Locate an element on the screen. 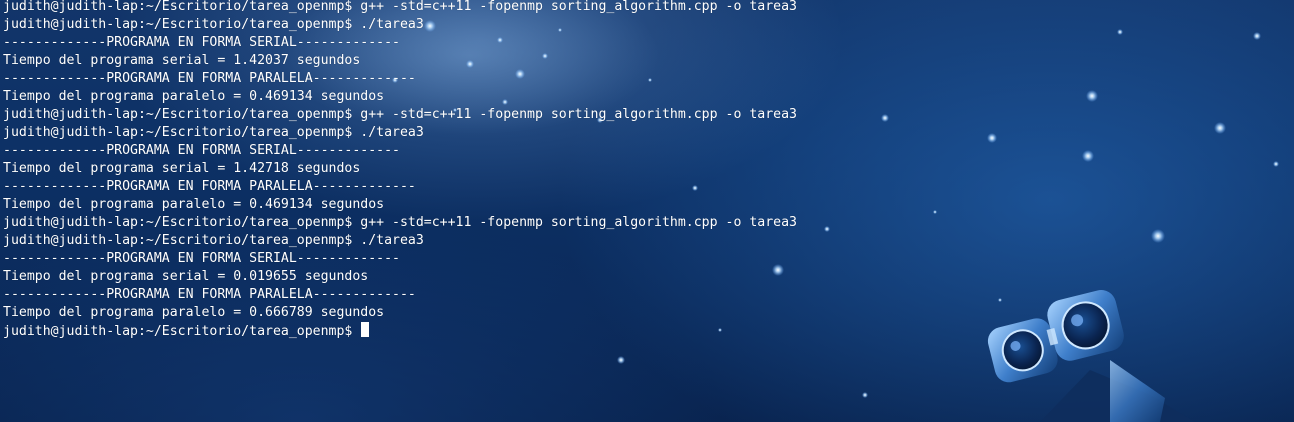 This screenshot has height=422, width=1294. text-cursor is located at coordinates (365, 329).